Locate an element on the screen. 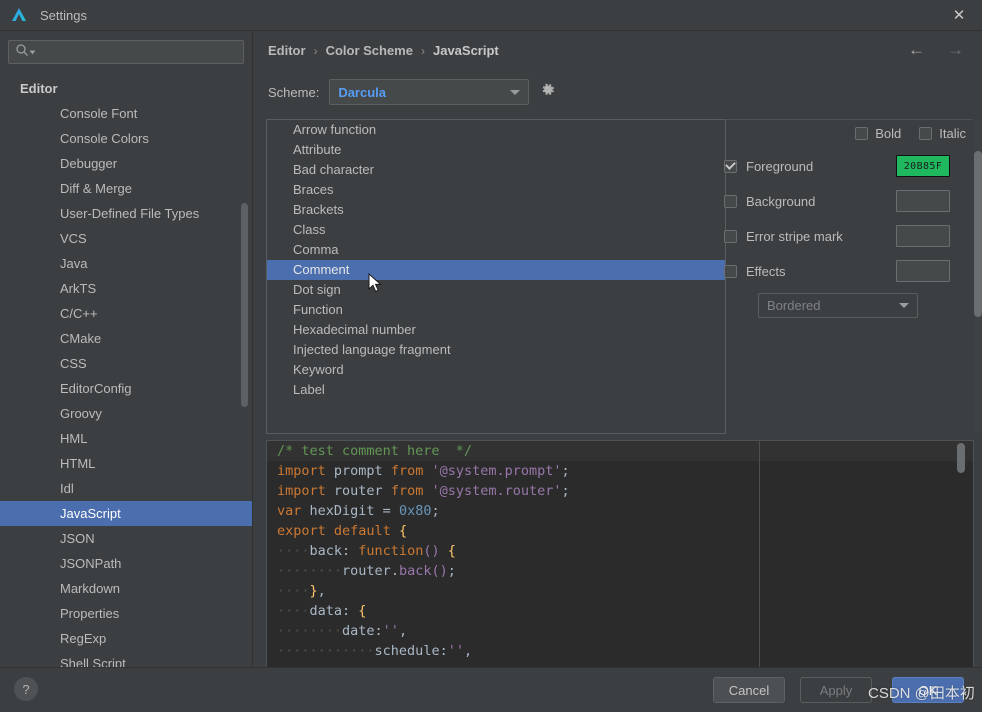 The height and width of the screenshot is (712, 982). background-label: Background is located at coordinates (781, 201).